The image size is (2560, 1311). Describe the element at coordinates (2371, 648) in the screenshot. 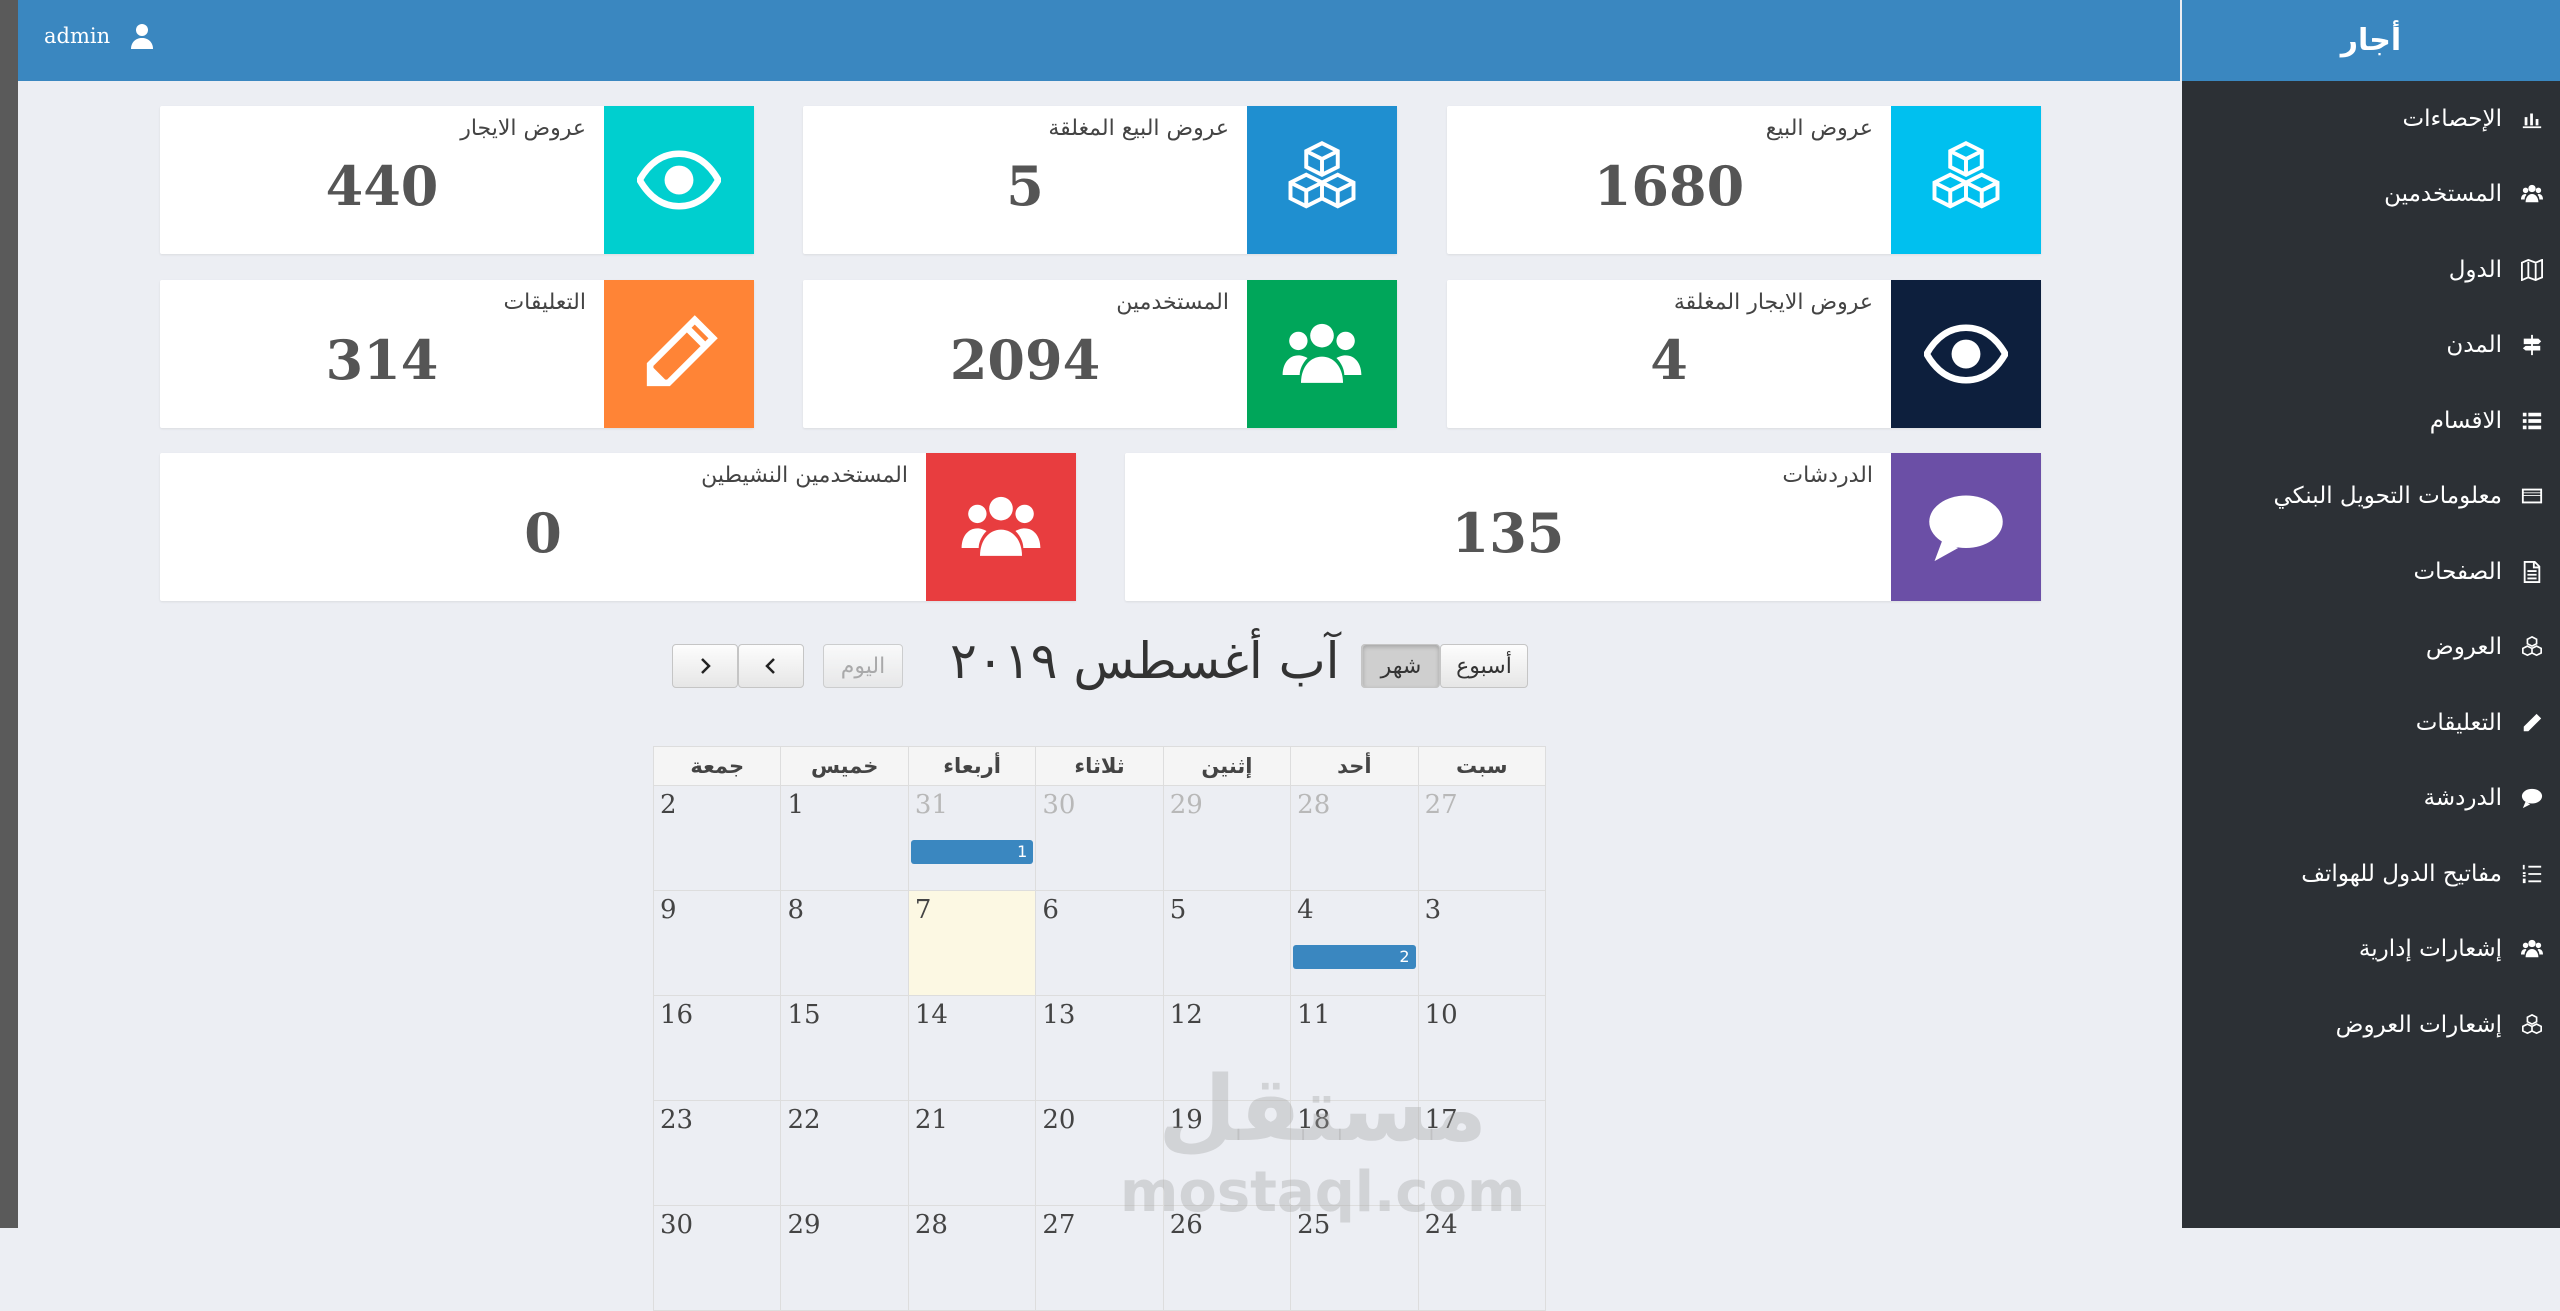

I see `sidebar-item-7: العروض` at that location.